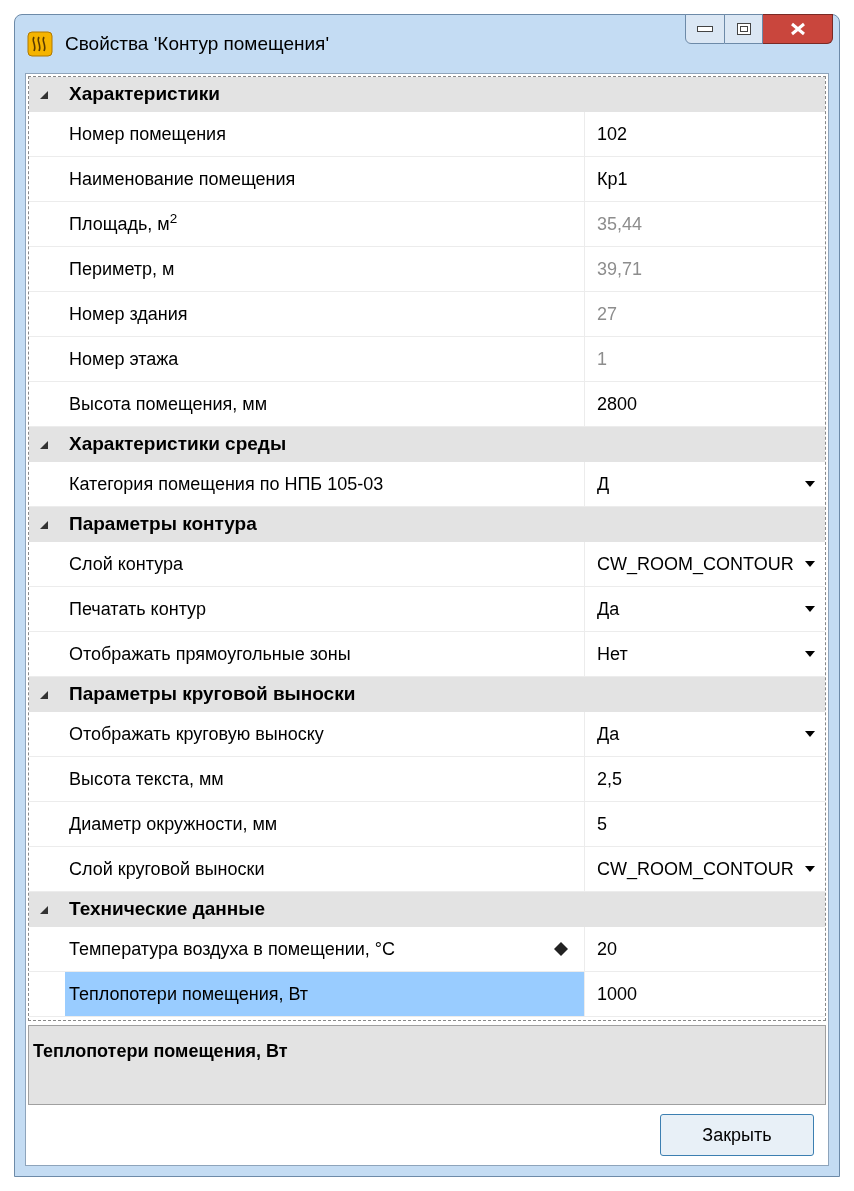 This screenshot has width=854, height=1191. Describe the element at coordinates (705, 484) in the screenshot. I see `property-dropdown: Д` at that location.